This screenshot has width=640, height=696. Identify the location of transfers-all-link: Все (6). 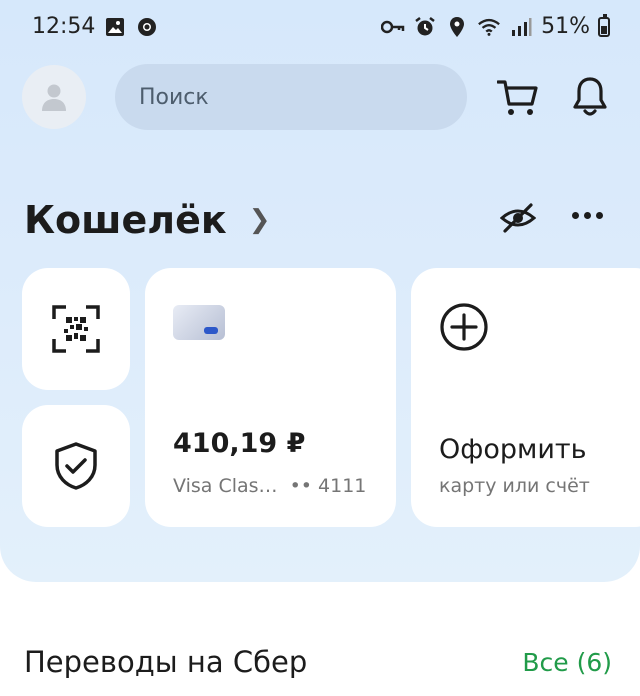
(567, 662).